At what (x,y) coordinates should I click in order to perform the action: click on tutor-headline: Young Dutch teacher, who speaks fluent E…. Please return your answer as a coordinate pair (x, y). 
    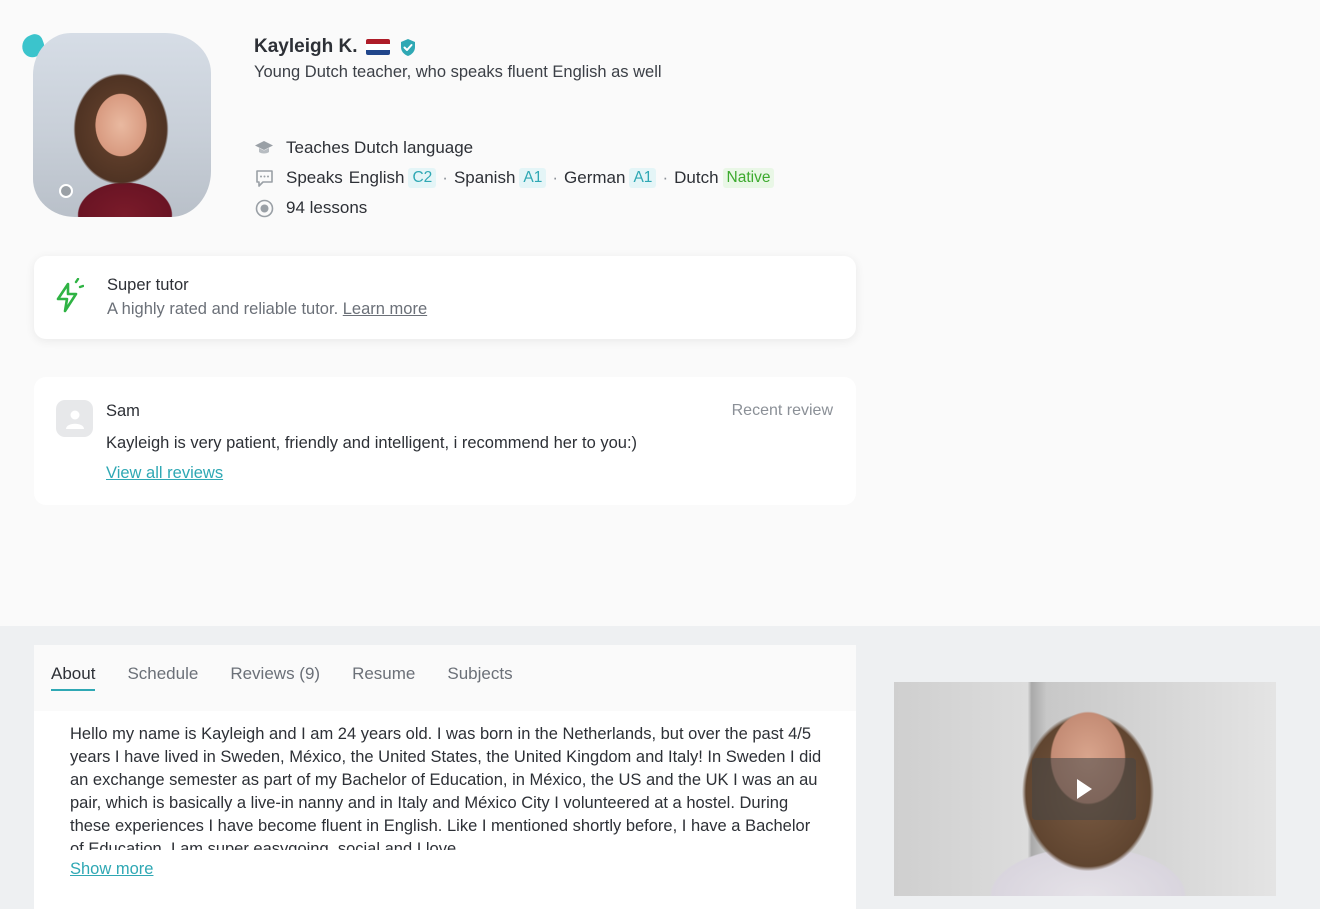
    Looking at the image, I should click on (458, 72).